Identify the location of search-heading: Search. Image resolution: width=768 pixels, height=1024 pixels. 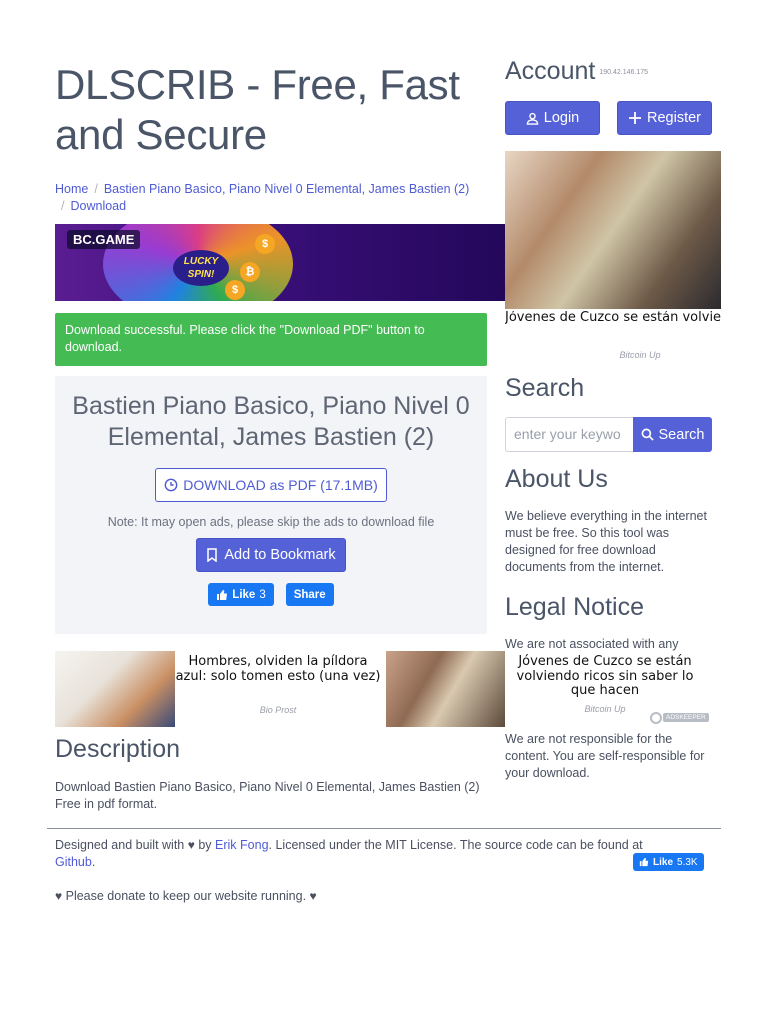
(545, 388).